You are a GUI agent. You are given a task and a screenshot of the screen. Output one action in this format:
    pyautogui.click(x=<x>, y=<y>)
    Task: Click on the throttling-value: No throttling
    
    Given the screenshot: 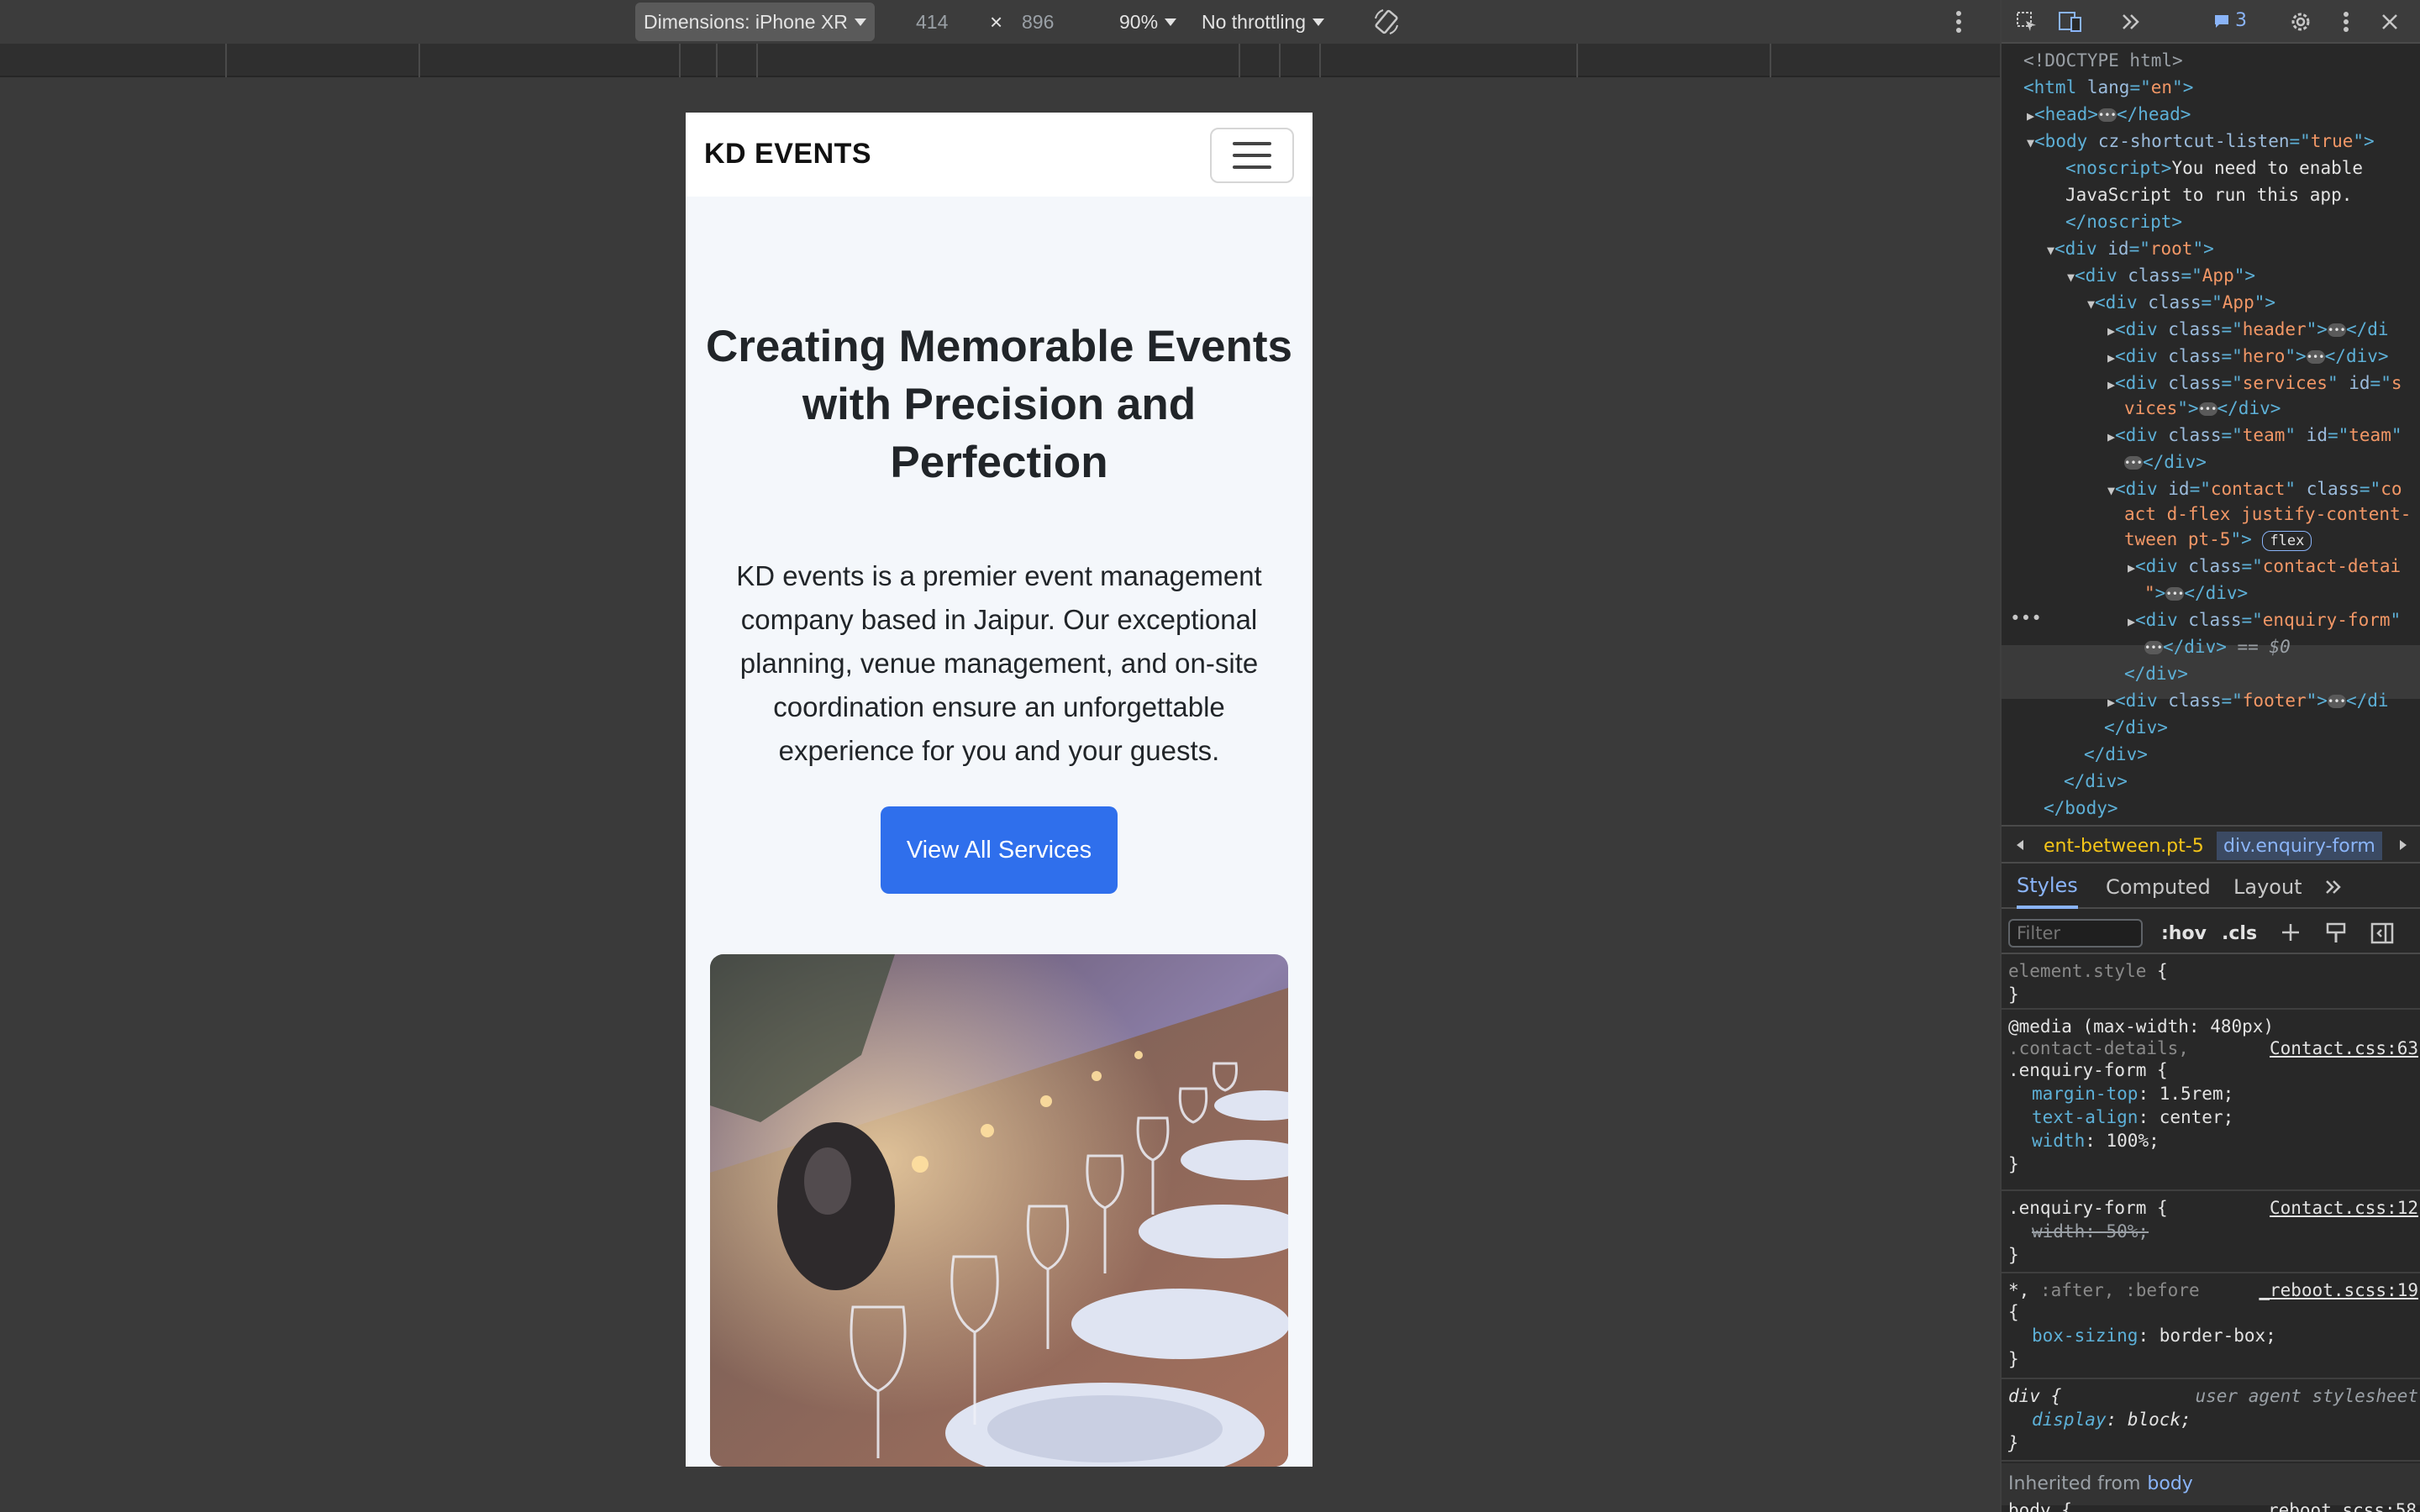 What is the action you would take?
    pyautogui.click(x=1255, y=21)
    